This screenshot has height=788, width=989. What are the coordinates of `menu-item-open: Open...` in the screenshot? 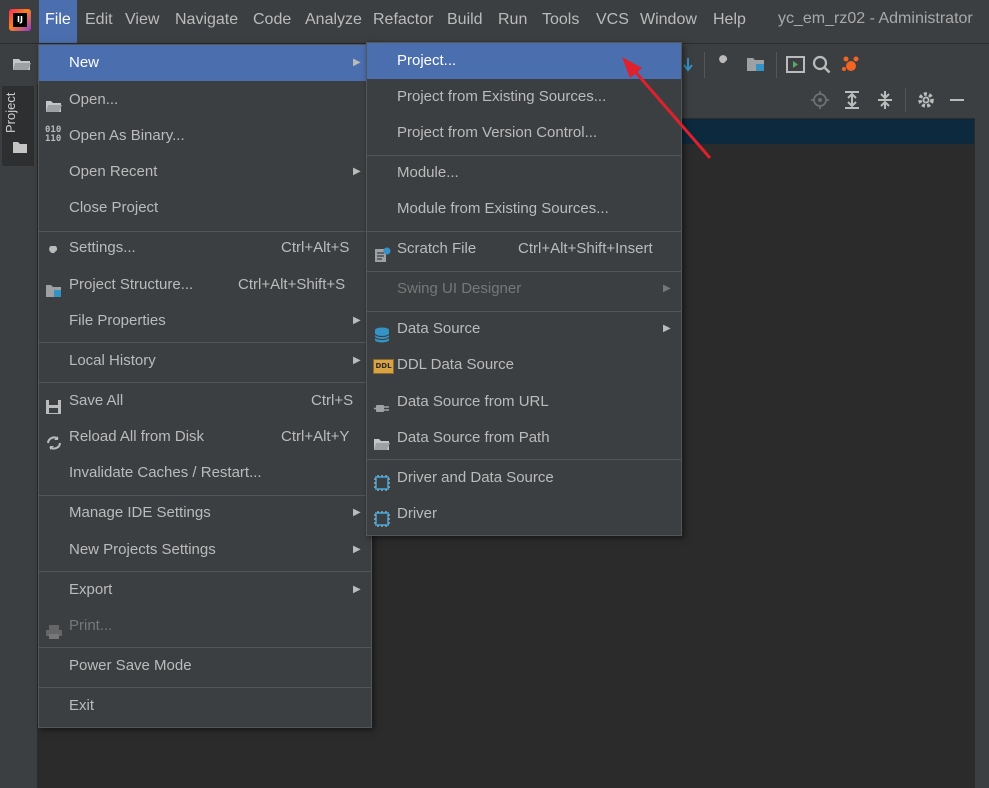 It's located at (205, 100).